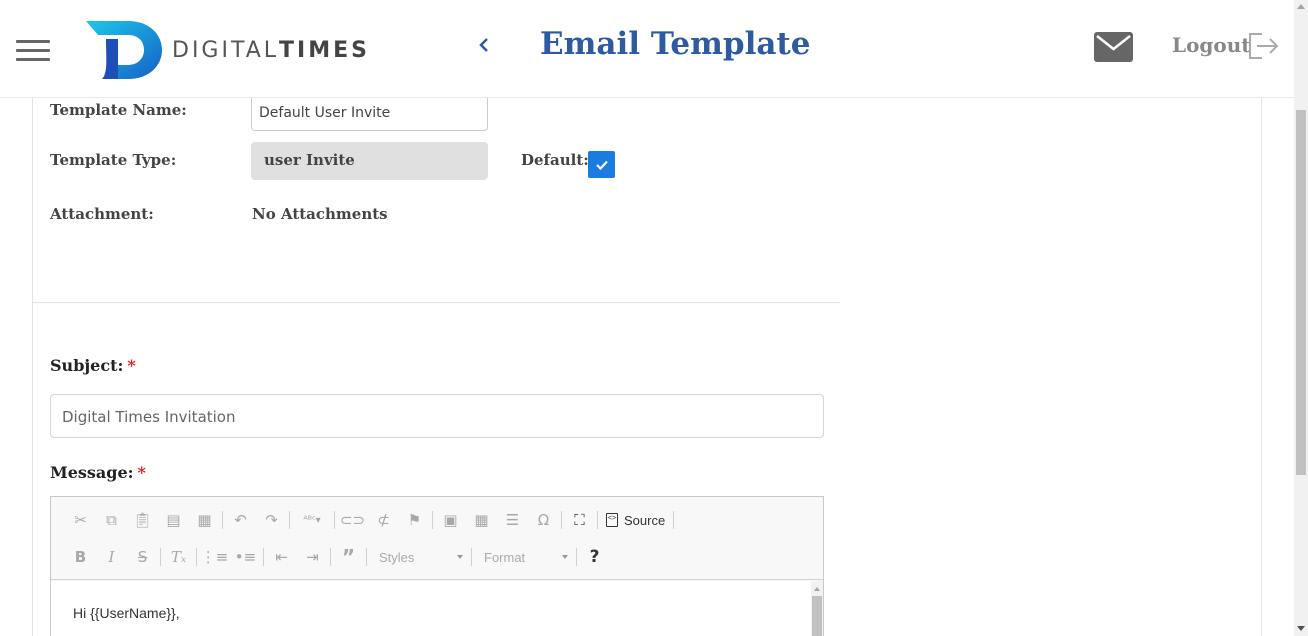 Image resolution: width=1308 pixels, height=636 pixels. Describe the element at coordinates (204, 520) in the screenshot. I see `paste-word-icon: ▦` at that location.